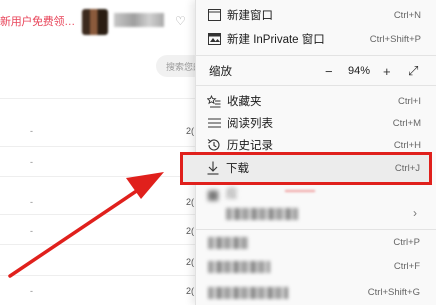 The image size is (436, 305). Describe the element at coordinates (276, 40) in the screenshot. I see `menu-item-label: 新建 InPrivate 窗口` at that location.